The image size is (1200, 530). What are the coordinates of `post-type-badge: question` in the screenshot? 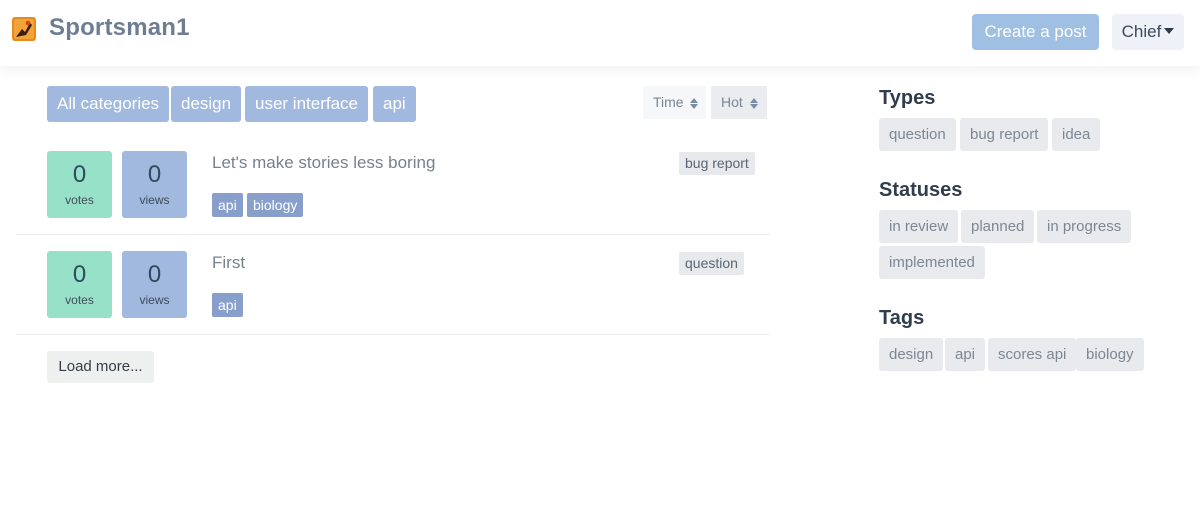 It's located at (711, 263).